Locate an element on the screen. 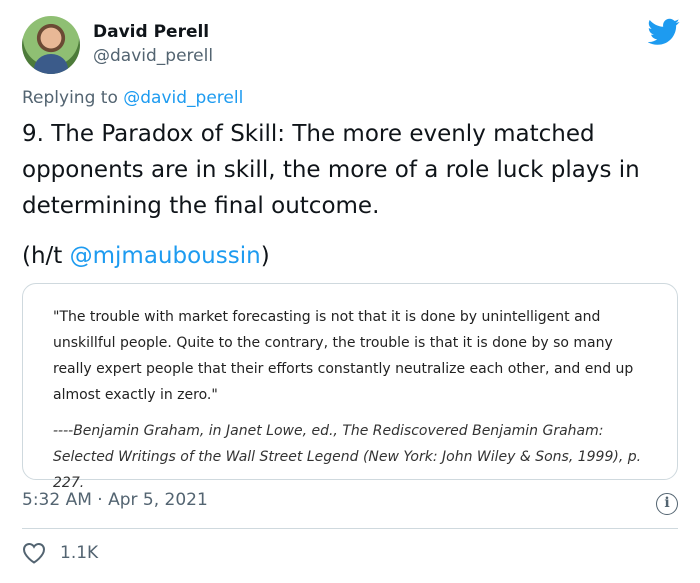 The height and width of the screenshot is (583, 700). twitter-bird-icon is located at coordinates (664, 32).